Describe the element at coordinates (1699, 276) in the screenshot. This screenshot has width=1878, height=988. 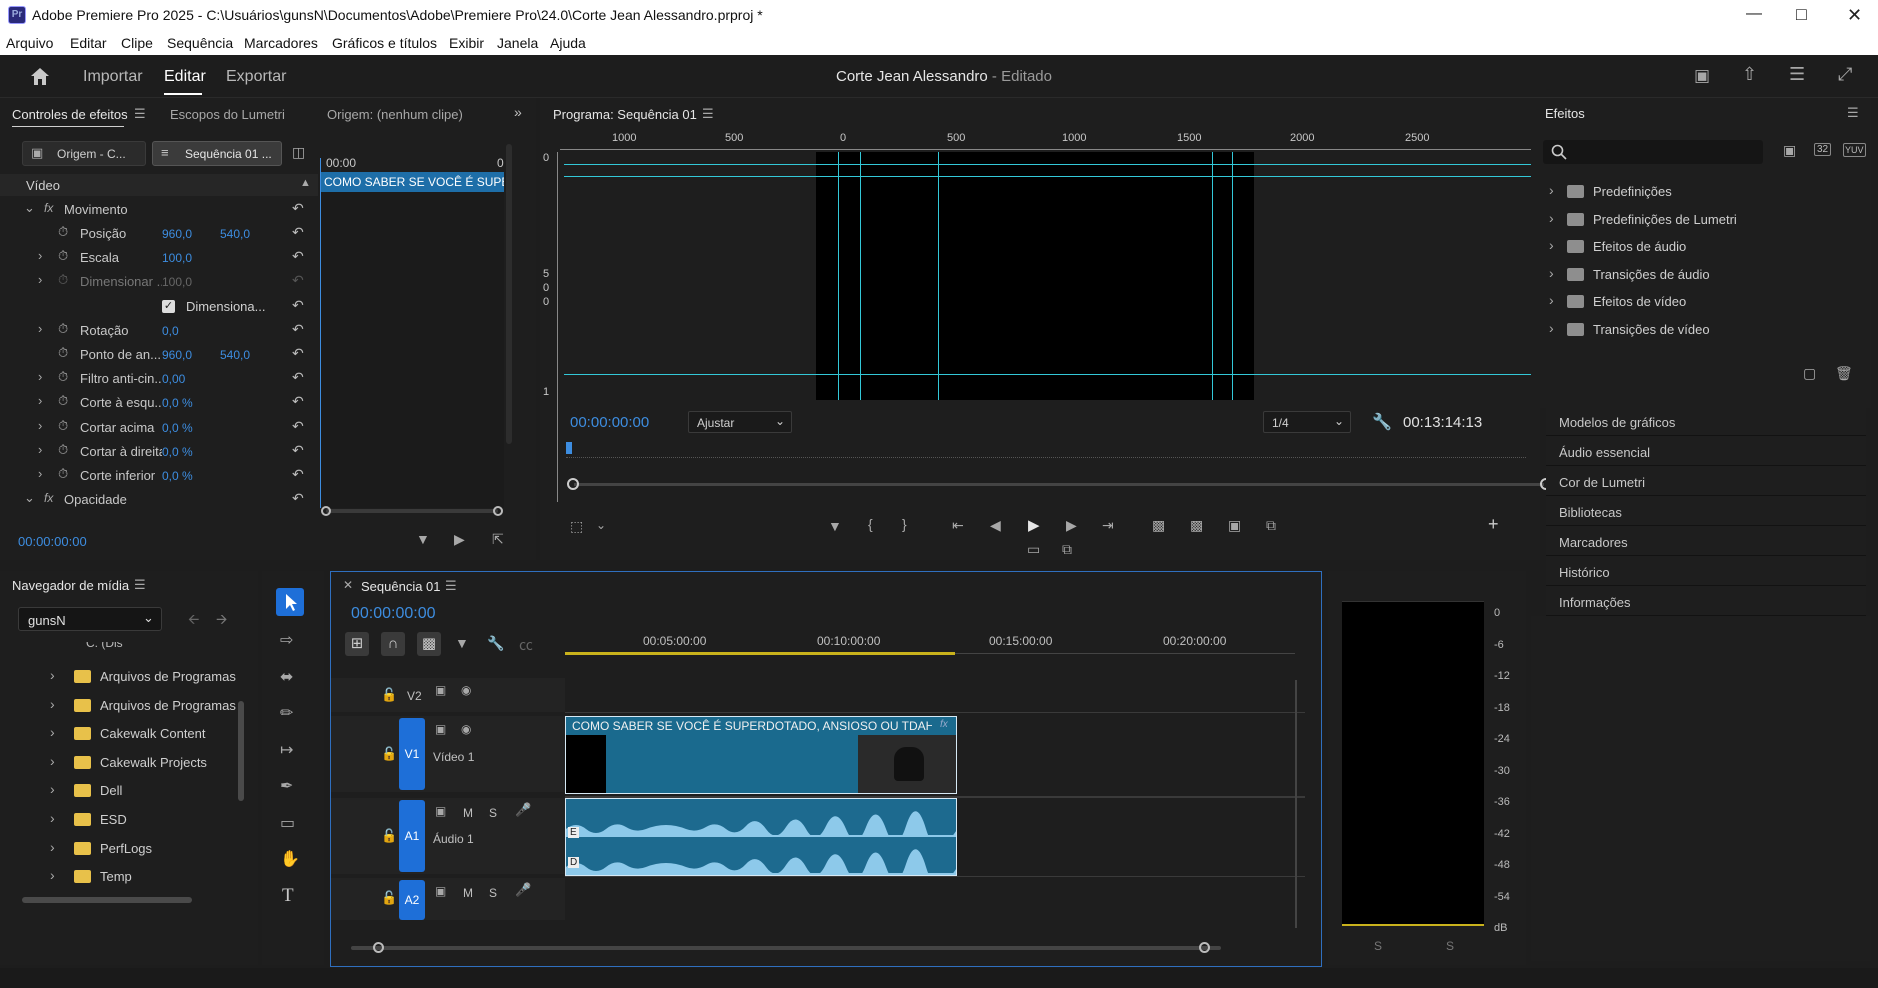
I see `effects-folder-item: › Transições de áudio` at that location.